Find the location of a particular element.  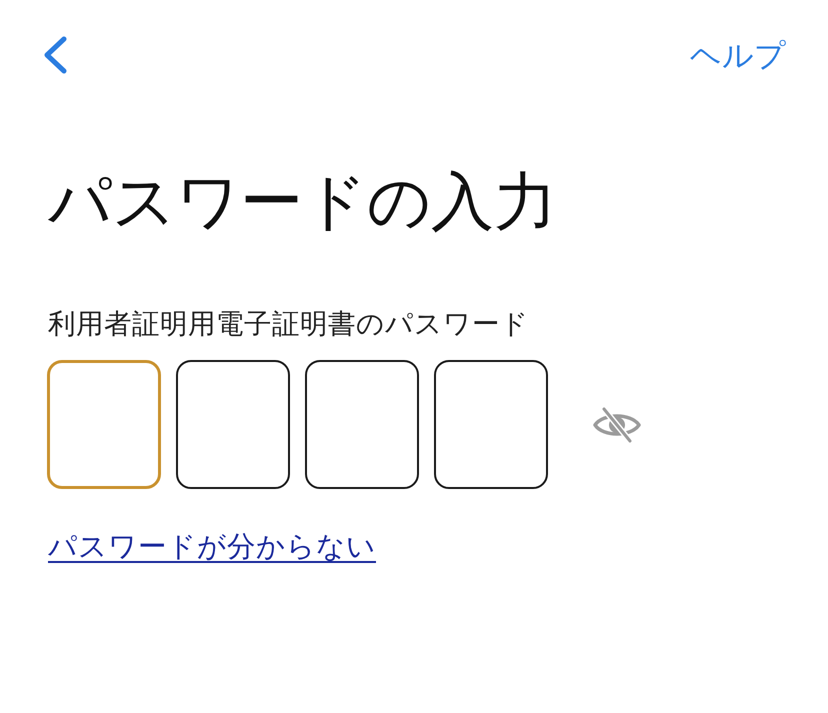

forgot-password-link: パスワードが分からない is located at coordinates (212, 547).